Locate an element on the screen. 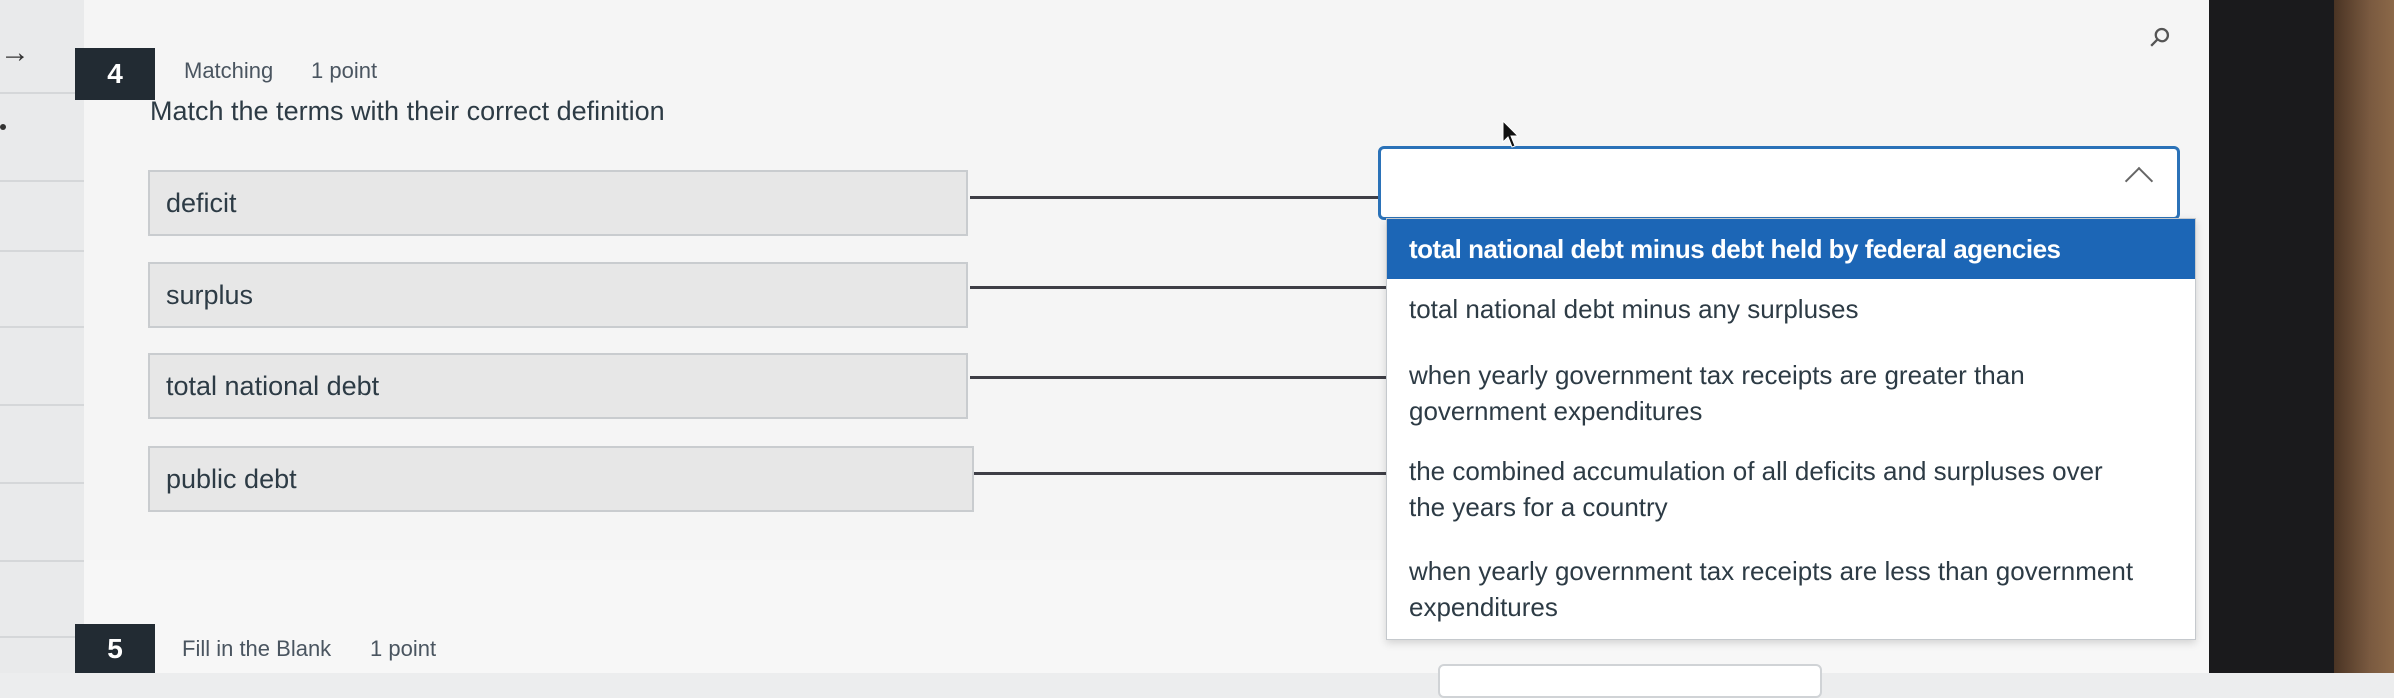  rail-bullet-icon is located at coordinates (3, 127).